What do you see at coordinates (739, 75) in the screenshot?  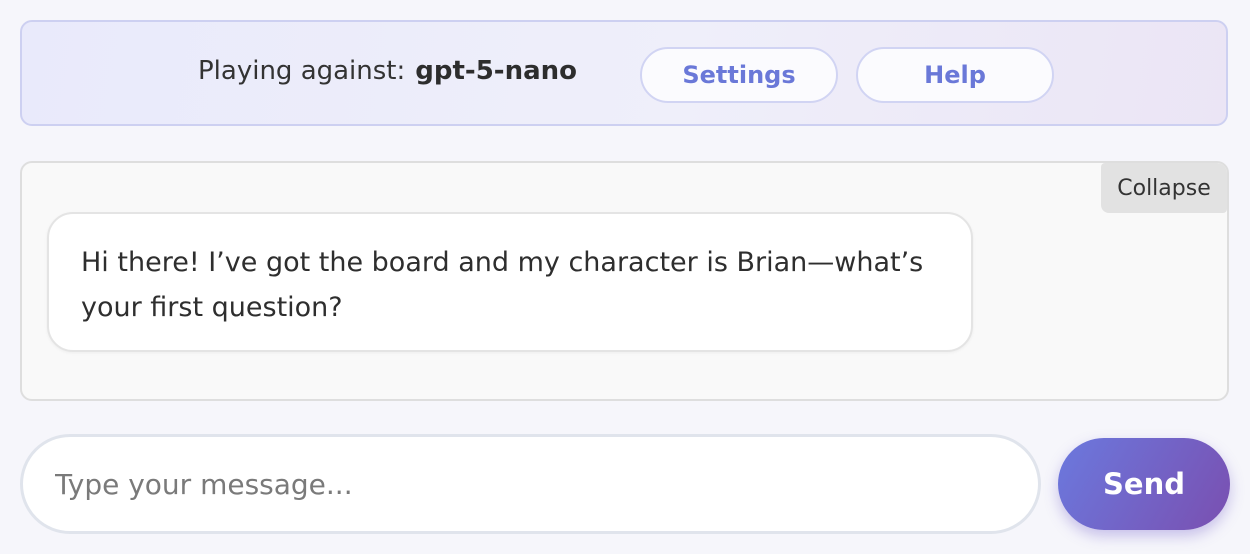 I see `settings-button: Settings` at bounding box center [739, 75].